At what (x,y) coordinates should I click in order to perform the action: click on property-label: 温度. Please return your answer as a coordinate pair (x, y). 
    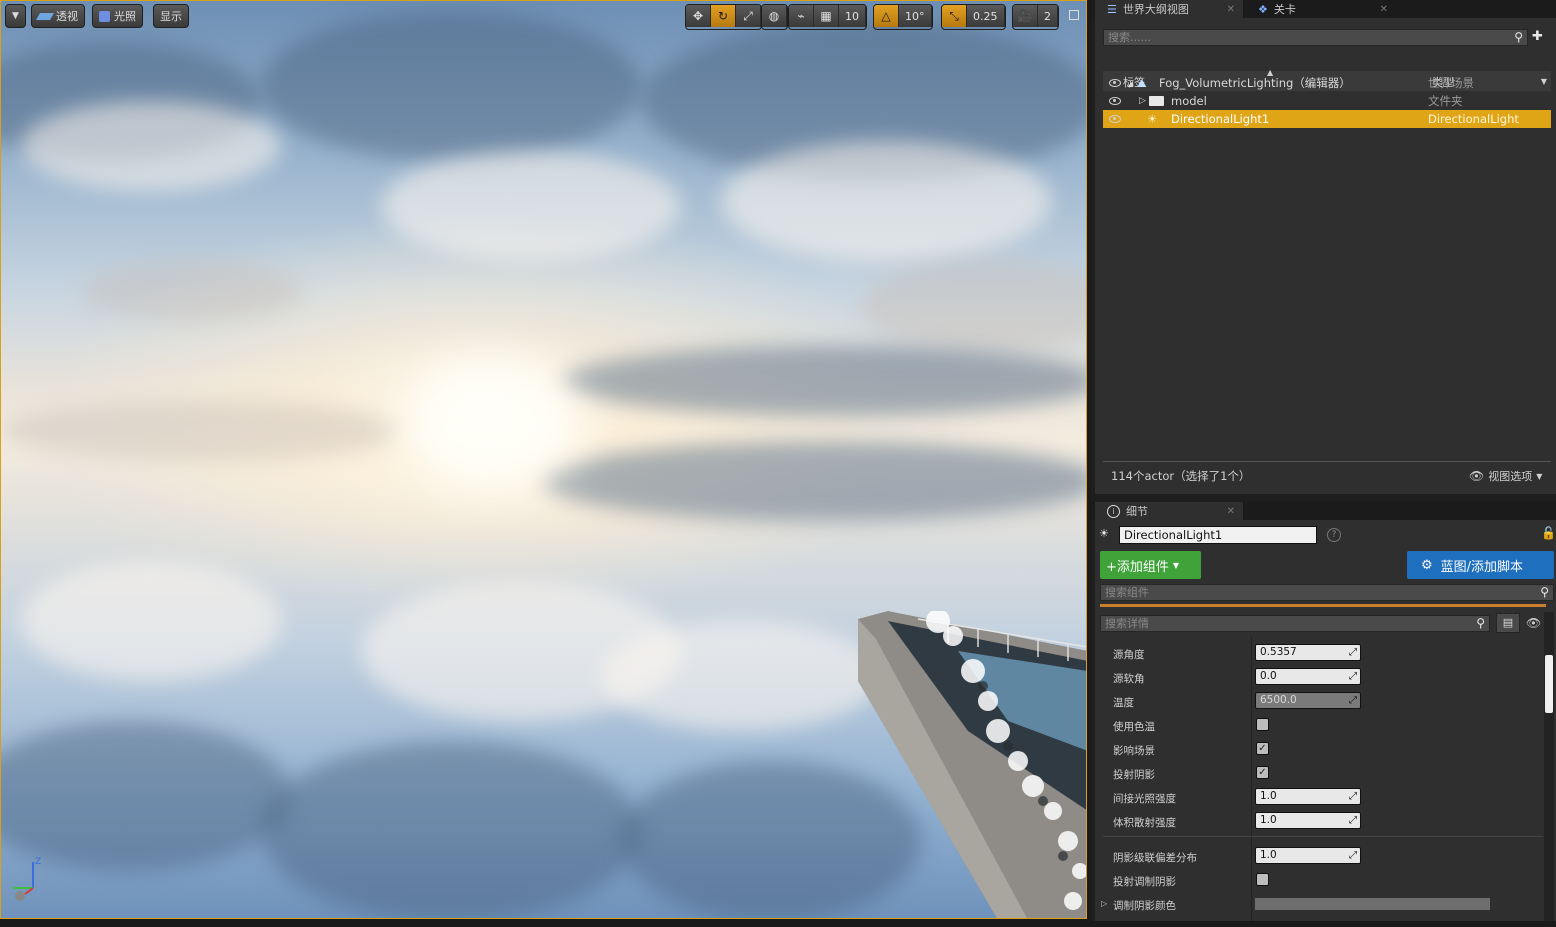
    Looking at the image, I should click on (1123, 703).